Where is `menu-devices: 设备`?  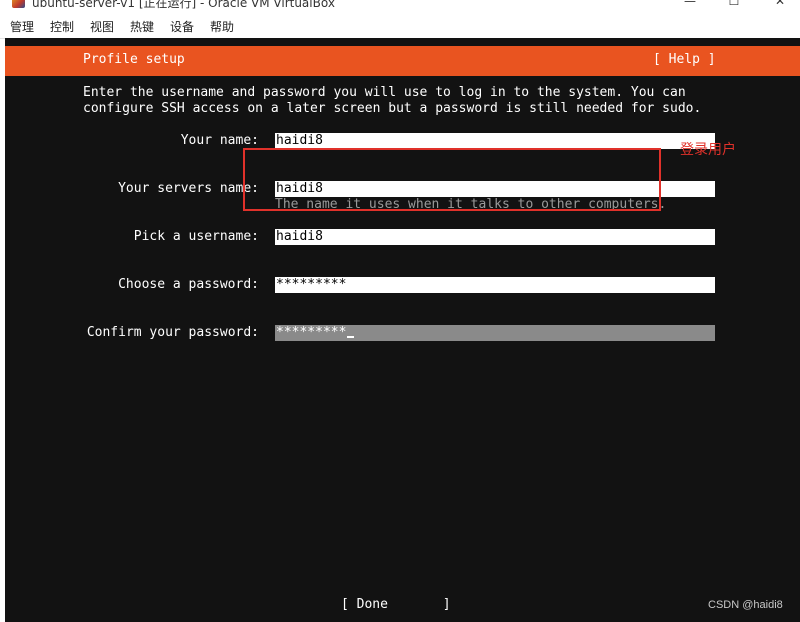 menu-devices: 设备 is located at coordinates (182, 26).